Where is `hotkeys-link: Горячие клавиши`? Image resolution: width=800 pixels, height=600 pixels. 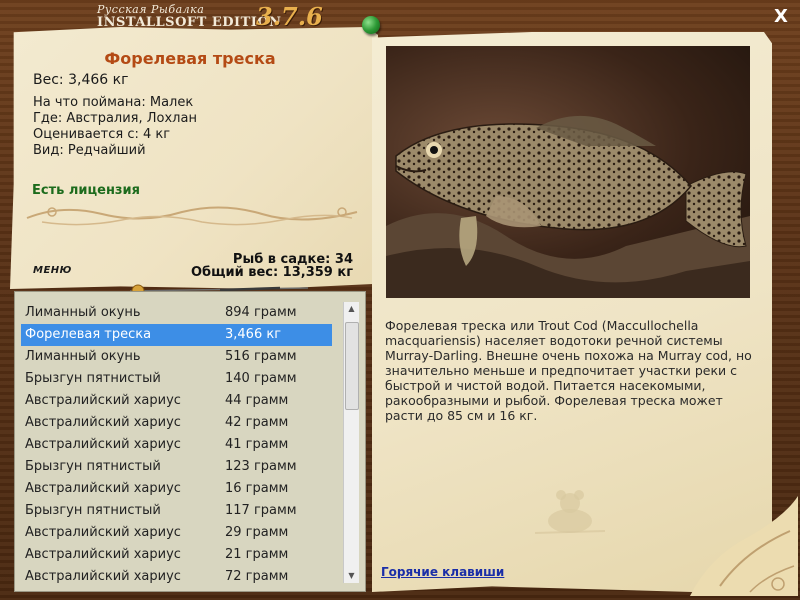
hotkeys-link: Горячие клавиши is located at coordinates (442, 572).